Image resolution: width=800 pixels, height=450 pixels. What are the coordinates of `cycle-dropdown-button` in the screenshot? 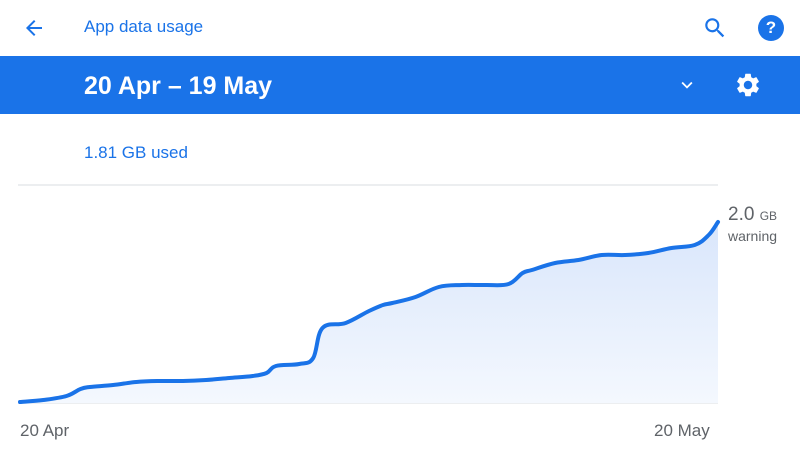 It's located at (687, 85).